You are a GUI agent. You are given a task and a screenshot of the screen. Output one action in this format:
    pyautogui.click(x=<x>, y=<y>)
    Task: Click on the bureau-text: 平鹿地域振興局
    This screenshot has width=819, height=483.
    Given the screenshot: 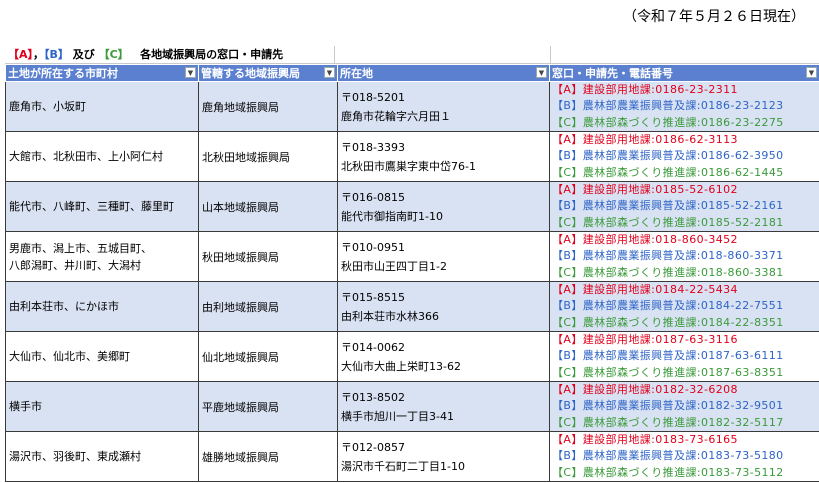 What is the action you would take?
    pyautogui.click(x=240, y=407)
    